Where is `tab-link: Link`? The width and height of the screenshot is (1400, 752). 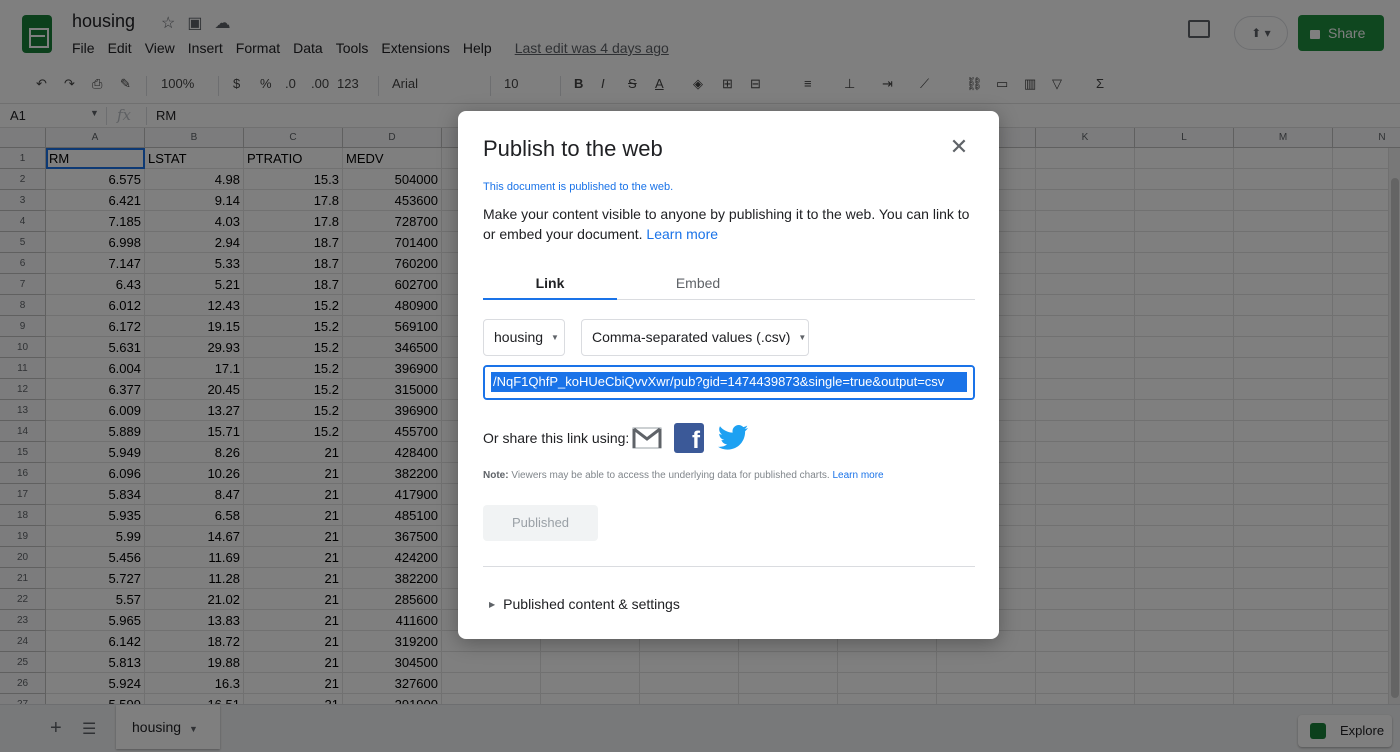
tab-link: Link is located at coordinates (550, 286).